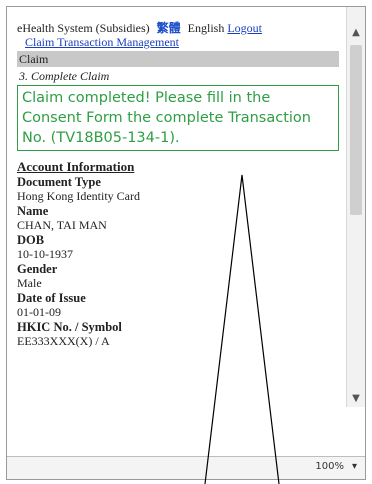 The image size is (372, 484). I want to click on account-field-dob: DOB 10-10-1937, so click(178, 247).